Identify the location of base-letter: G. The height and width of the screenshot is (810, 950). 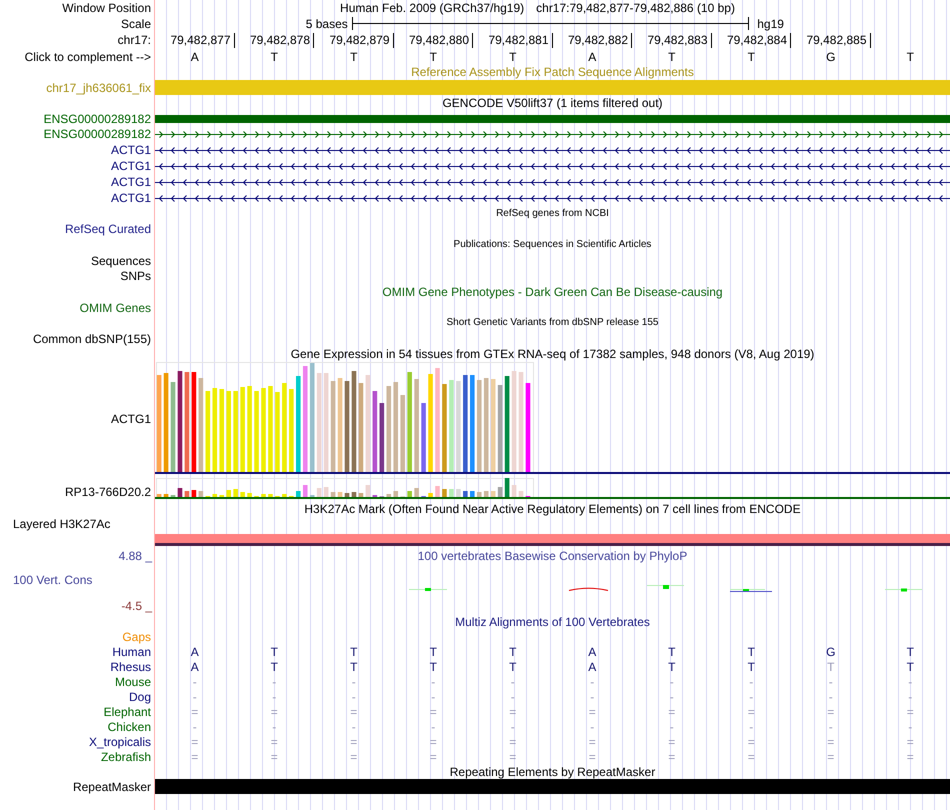
(831, 56).